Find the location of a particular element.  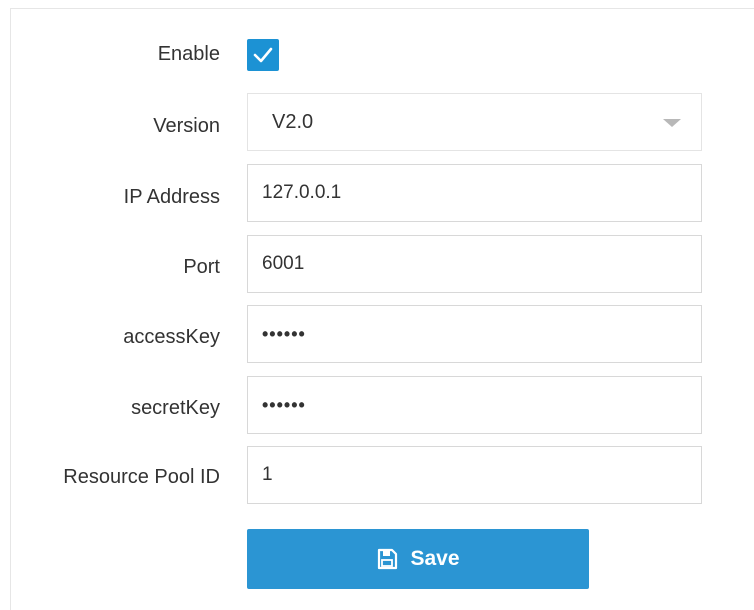

checkmark-icon is located at coordinates (263, 55).